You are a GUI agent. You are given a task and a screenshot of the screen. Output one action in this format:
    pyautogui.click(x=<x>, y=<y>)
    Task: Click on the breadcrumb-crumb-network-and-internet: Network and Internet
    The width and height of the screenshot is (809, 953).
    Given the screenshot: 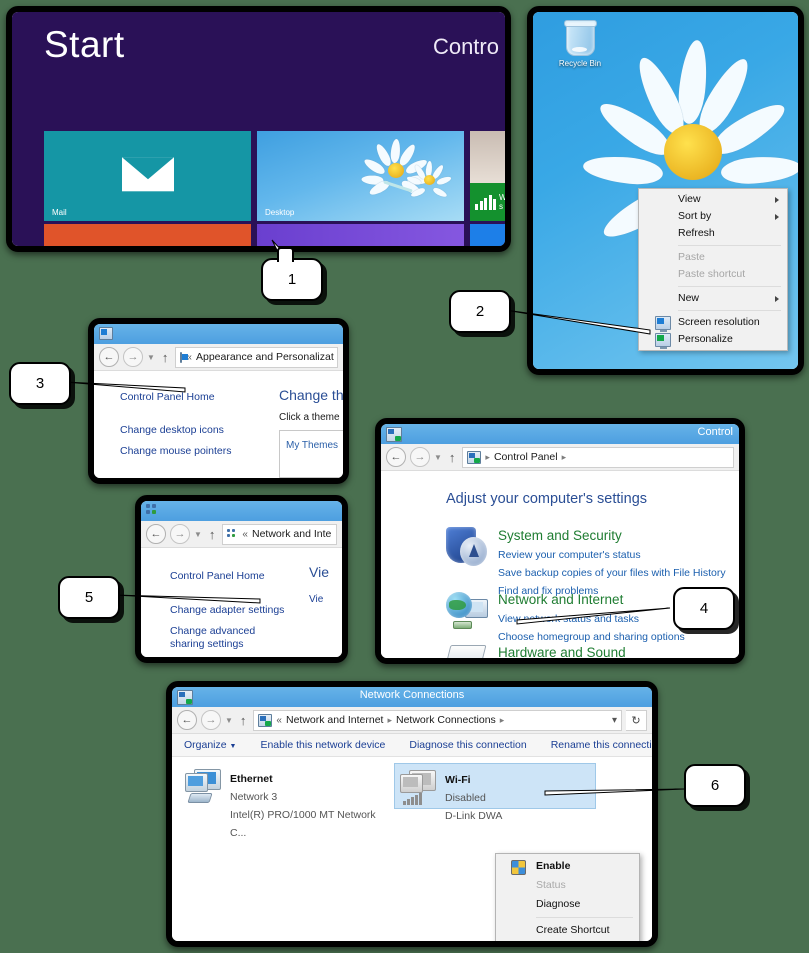 What is the action you would take?
    pyautogui.click(x=334, y=720)
    